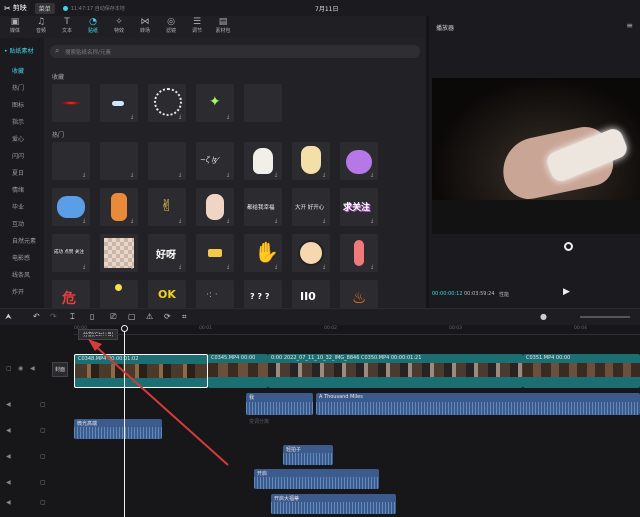  Describe the element at coordinates (568, 246) in the screenshot. I see `playhead-indicator-icon` at that location.